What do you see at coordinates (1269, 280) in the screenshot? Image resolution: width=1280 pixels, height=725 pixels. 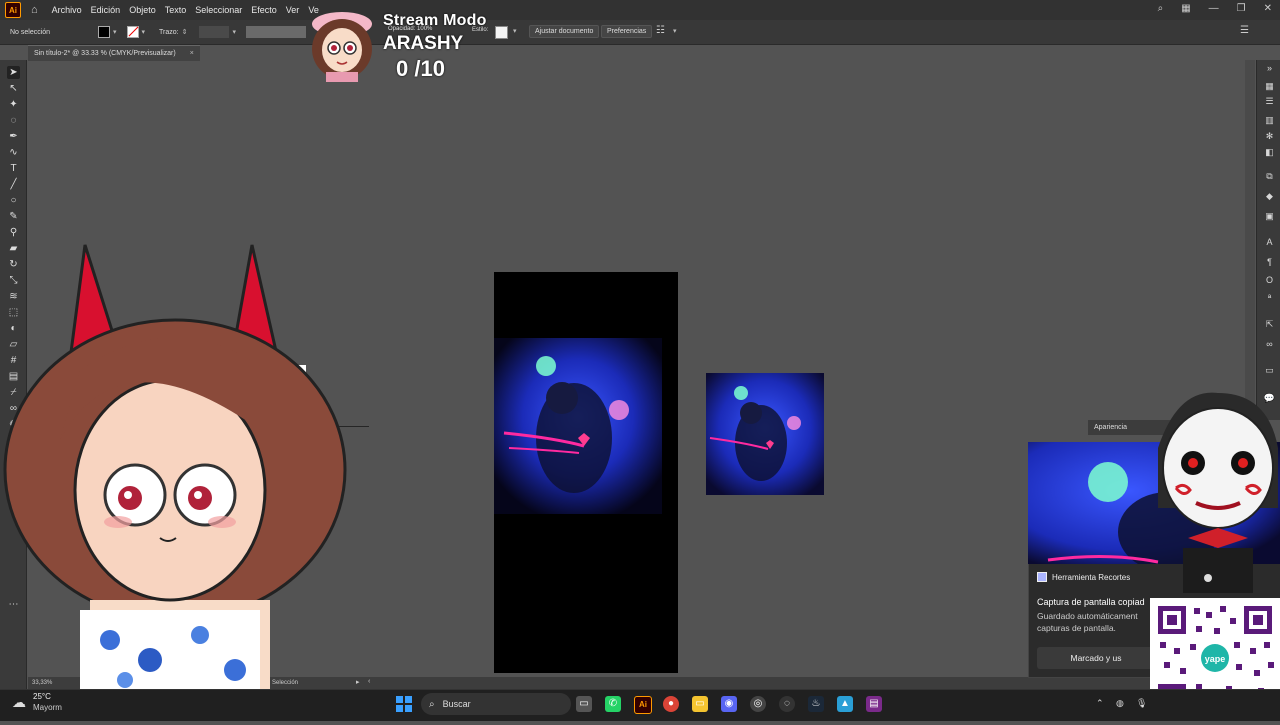 I see `opentype-icon: O` at bounding box center [1269, 280].